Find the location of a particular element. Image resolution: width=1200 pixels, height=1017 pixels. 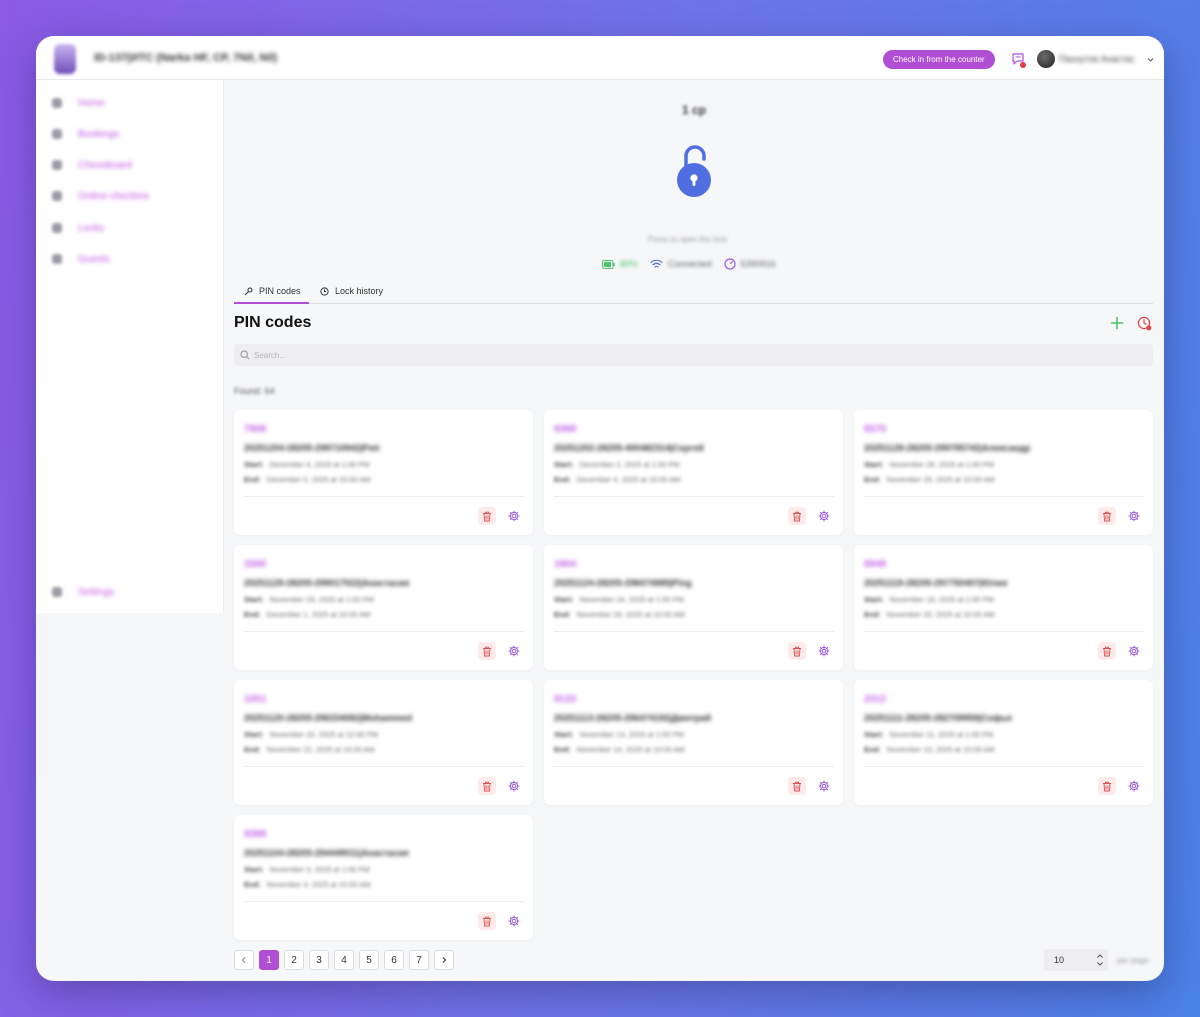

end-value: December 4, 2025 at 10:00 AM is located at coordinates (628, 479).